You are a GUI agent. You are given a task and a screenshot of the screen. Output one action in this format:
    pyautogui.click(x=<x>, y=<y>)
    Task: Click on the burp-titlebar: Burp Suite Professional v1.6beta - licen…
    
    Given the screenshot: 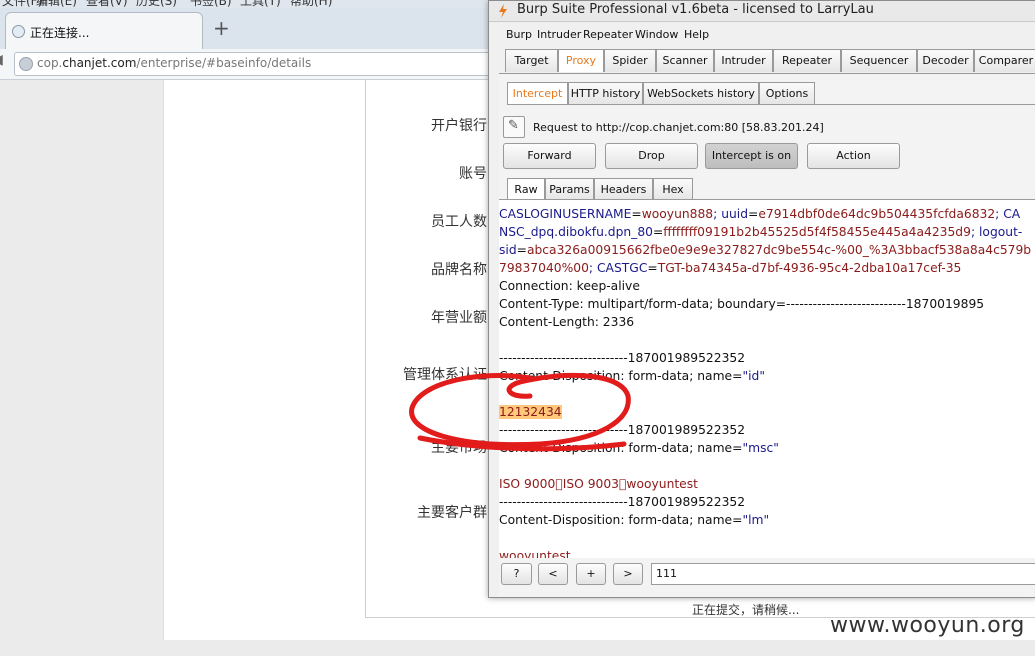 What is the action you would take?
    pyautogui.click(x=762, y=11)
    